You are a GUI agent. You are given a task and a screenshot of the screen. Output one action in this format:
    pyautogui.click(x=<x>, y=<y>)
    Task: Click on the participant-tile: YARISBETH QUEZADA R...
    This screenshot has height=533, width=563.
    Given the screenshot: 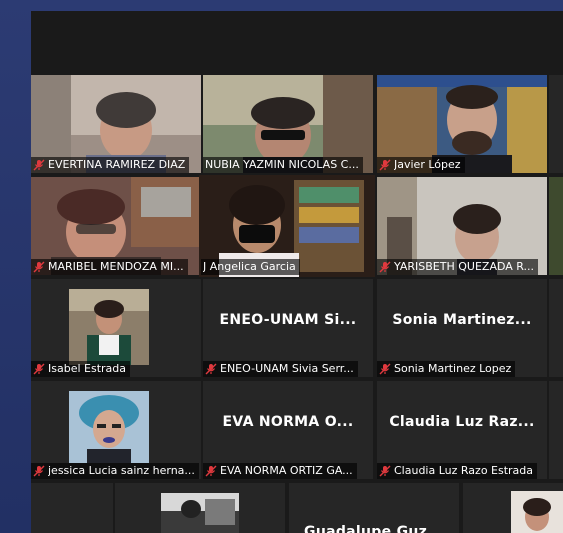 What is the action you would take?
    pyautogui.click(x=462, y=226)
    